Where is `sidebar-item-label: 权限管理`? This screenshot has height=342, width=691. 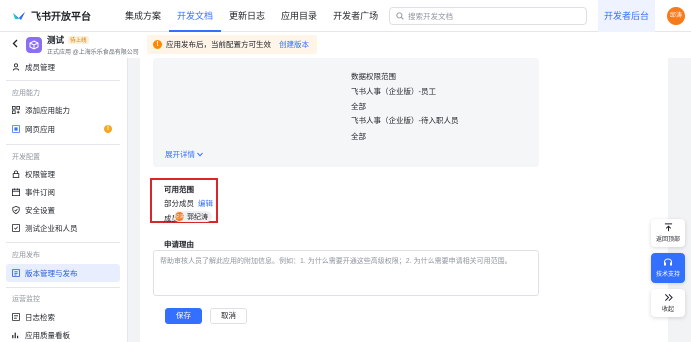
sidebar-item-label: 权限管理 is located at coordinates (40, 174).